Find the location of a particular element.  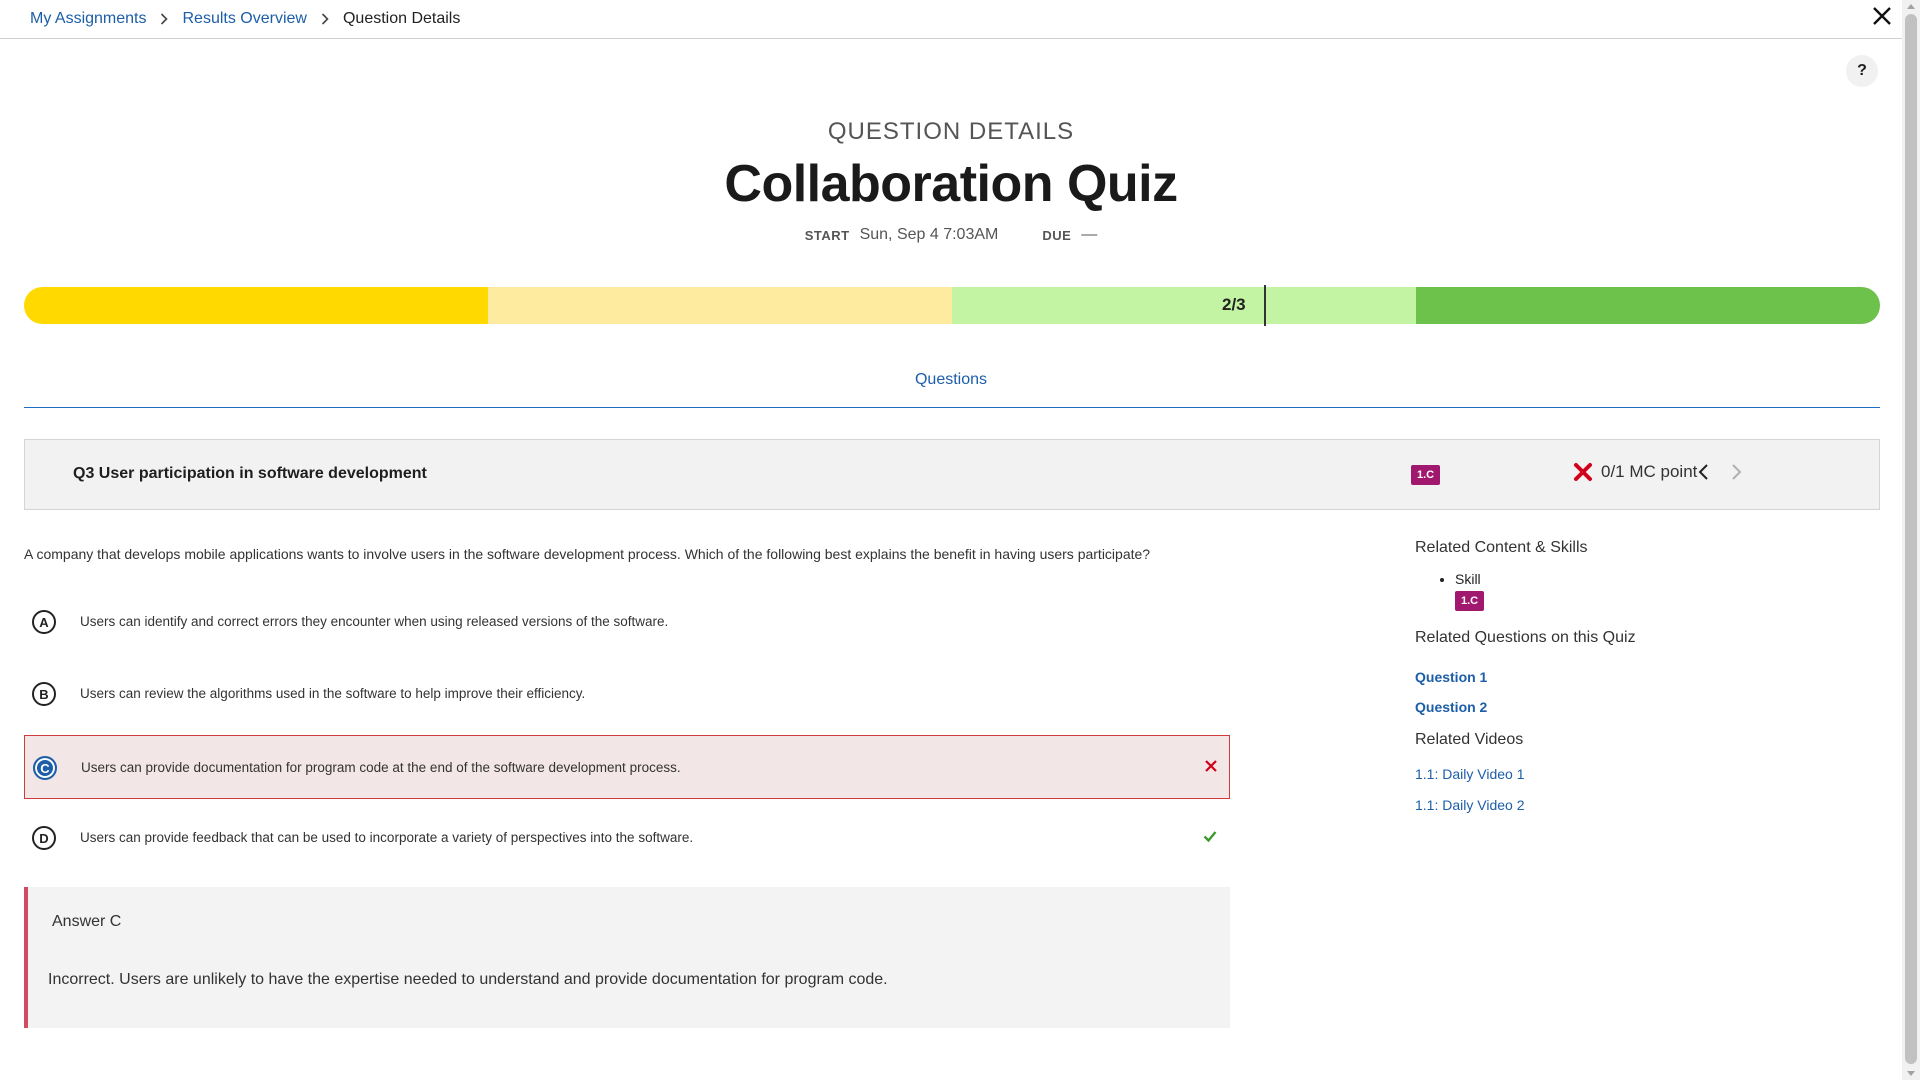

tab-divider is located at coordinates (952, 407).